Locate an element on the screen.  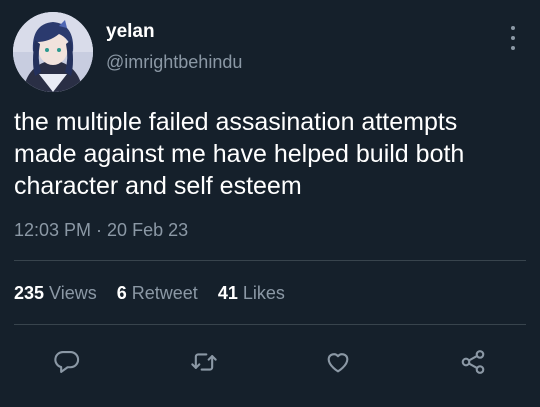
retweets-stat: 6 Retweet is located at coordinates (157, 293).